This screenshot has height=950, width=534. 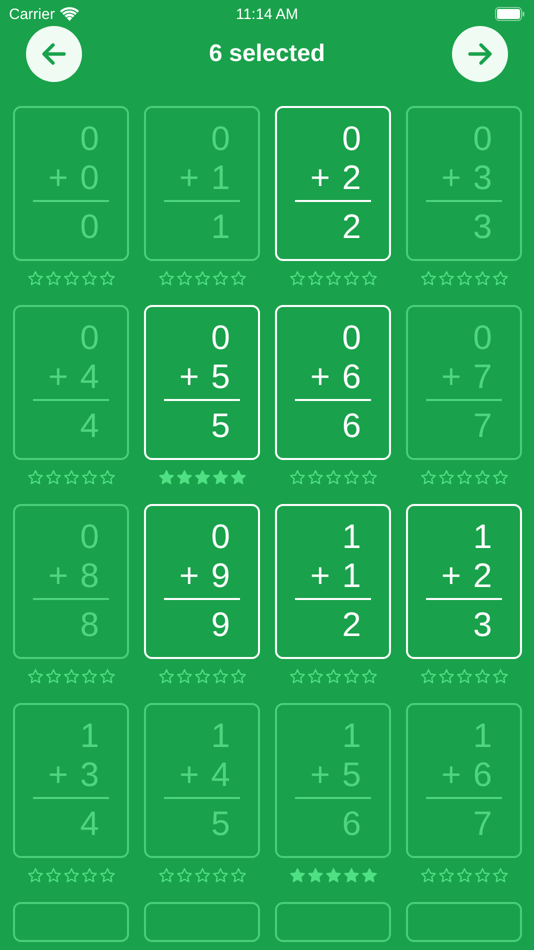 What do you see at coordinates (464, 581) in the screenshot?
I see `flash-card: 1 + 2 3` at bounding box center [464, 581].